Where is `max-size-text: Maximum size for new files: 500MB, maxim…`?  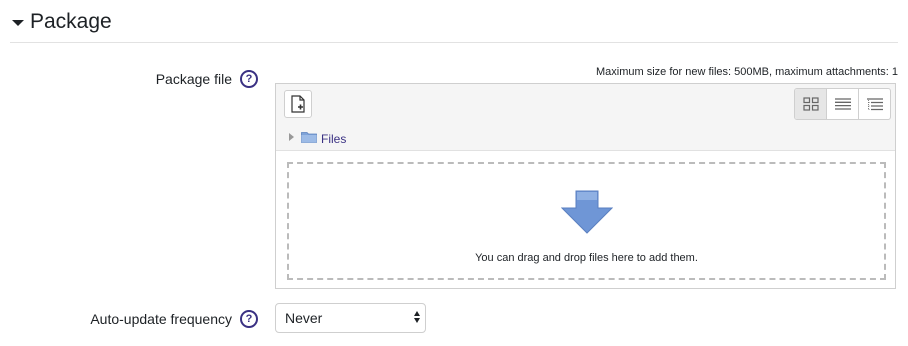
max-size-text: Maximum size for new files: 500MB, maxim… is located at coordinates (747, 72).